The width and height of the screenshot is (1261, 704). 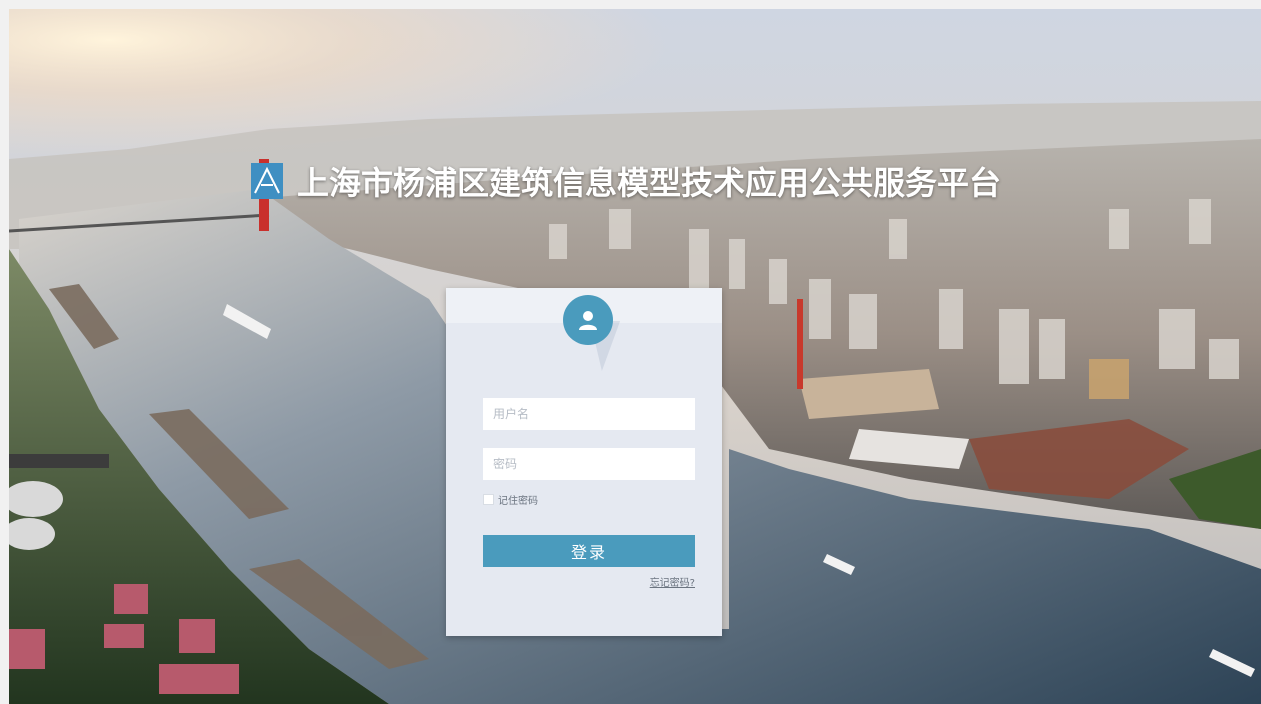 What do you see at coordinates (672, 581) in the screenshot?
I see `forgot-password-link: 忘记密码?` at bounding box center [672, 581].